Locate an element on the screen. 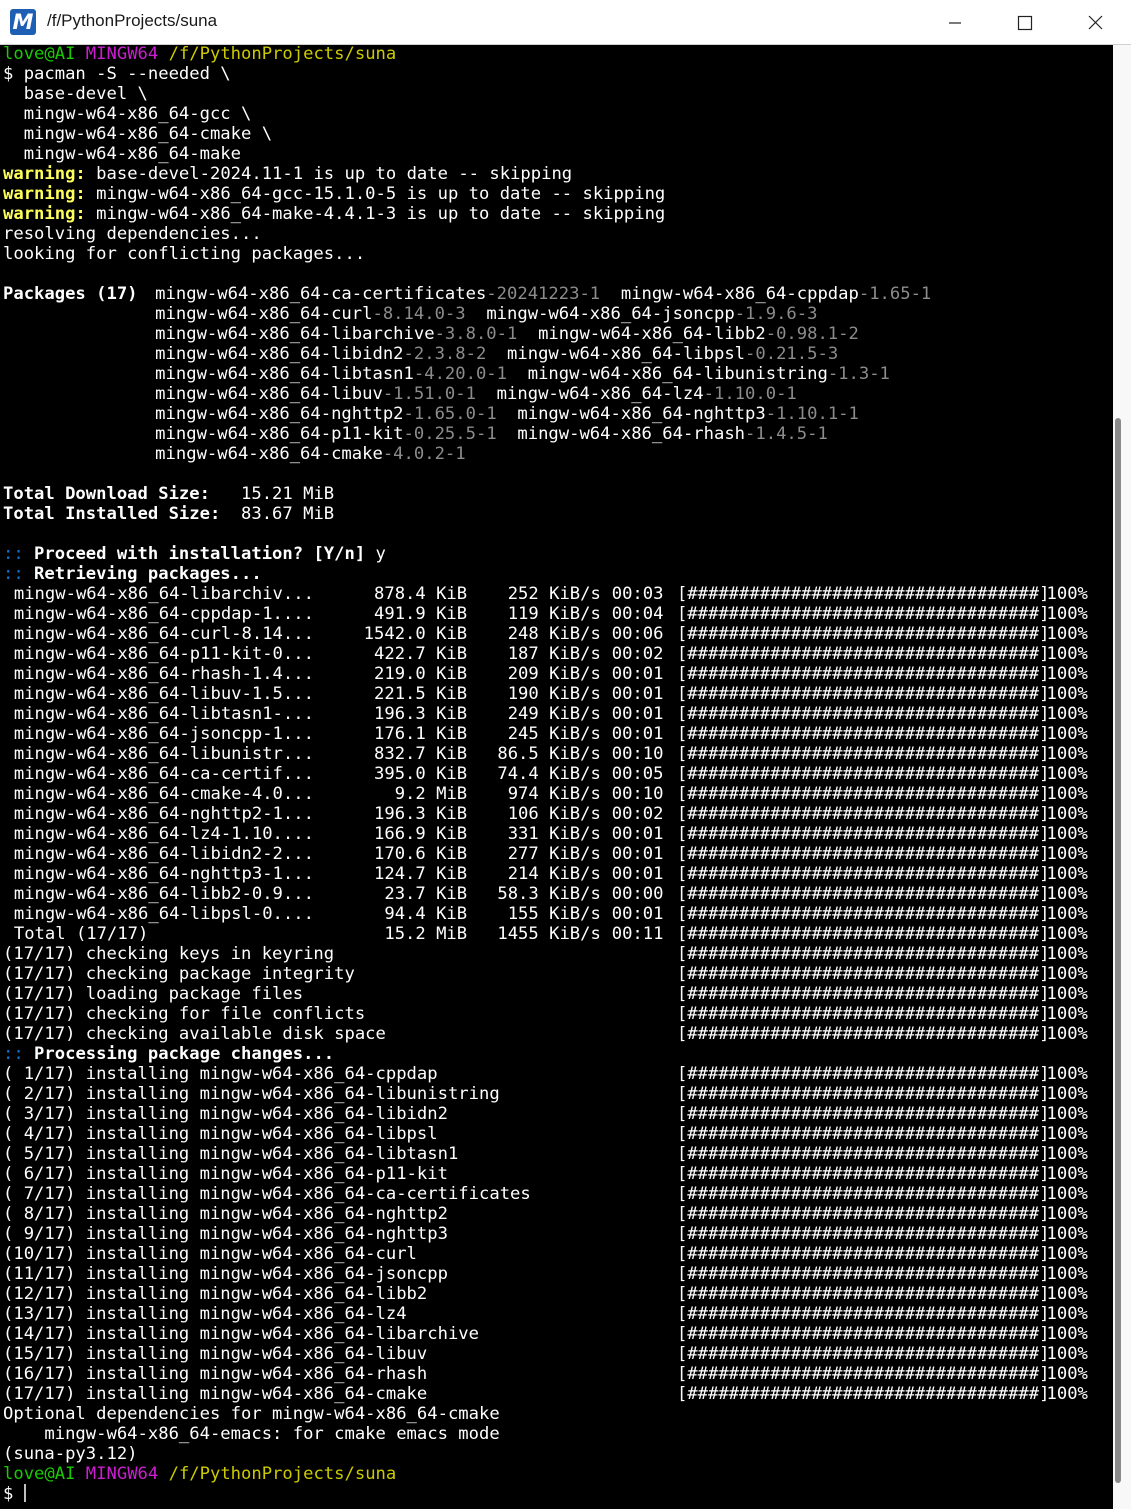 The width and height of the screenshot is (1131, 1509). close-icon is located at coordinates (1095, 22).